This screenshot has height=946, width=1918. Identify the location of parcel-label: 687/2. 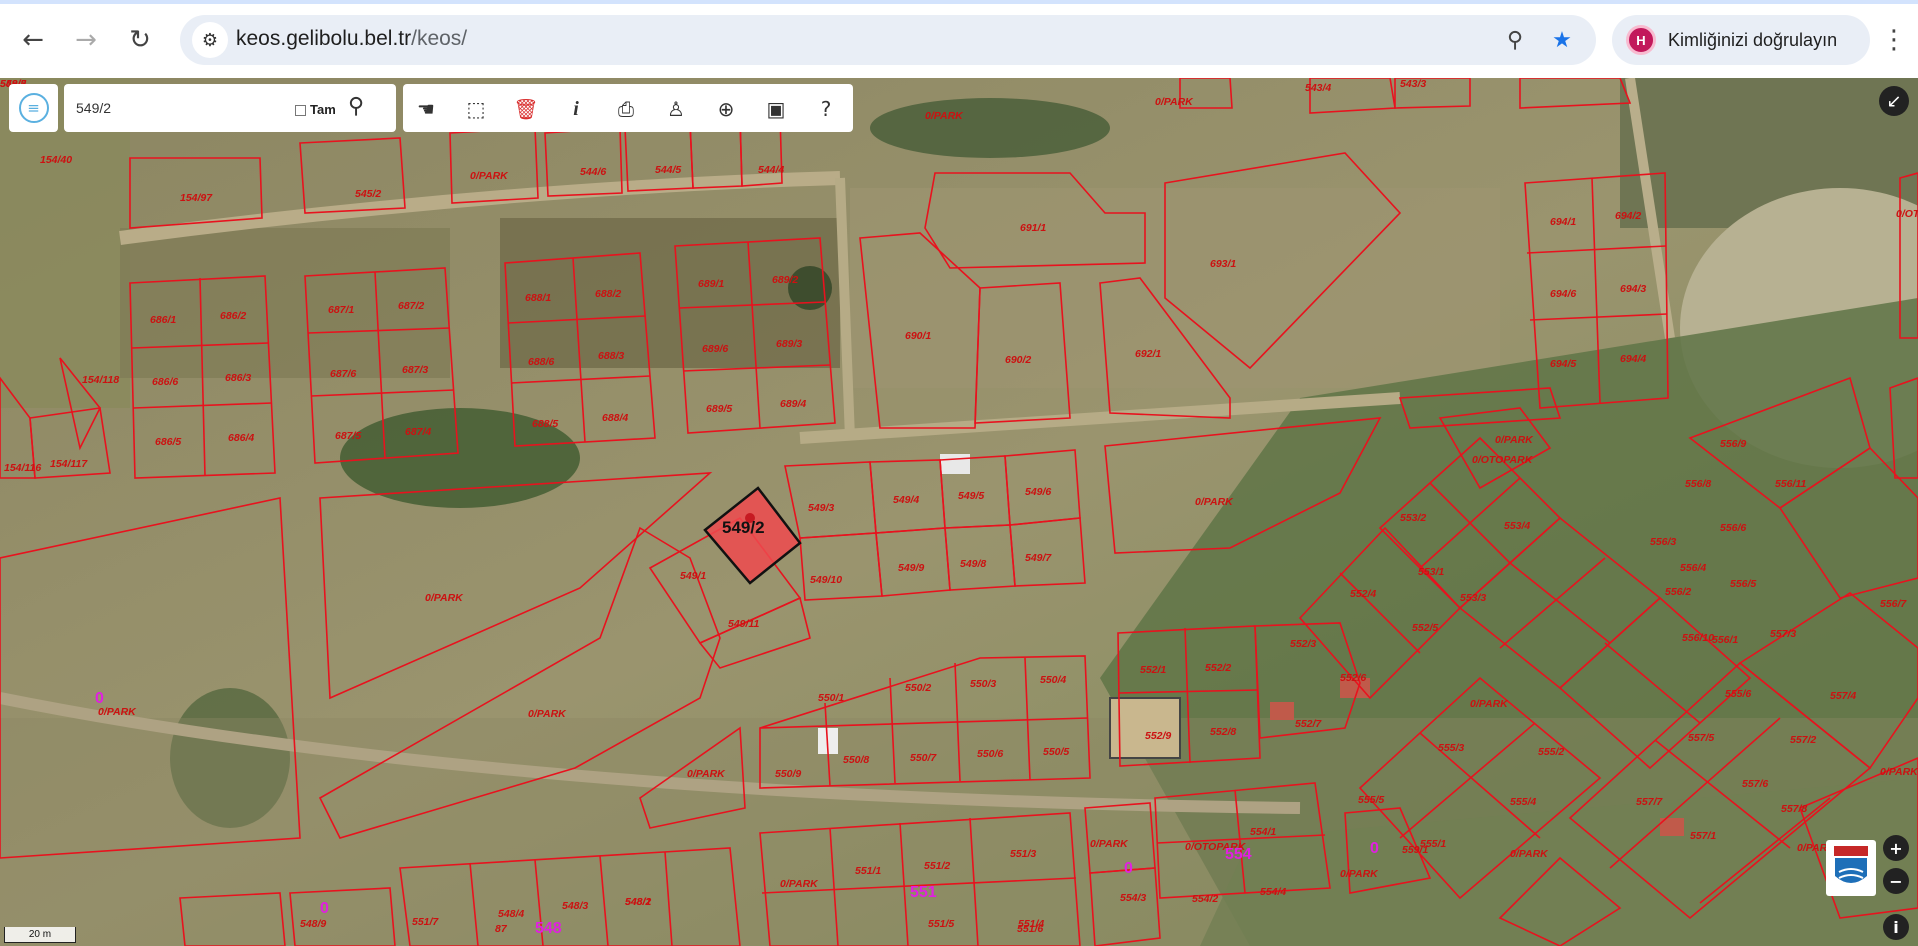
(411, 306).